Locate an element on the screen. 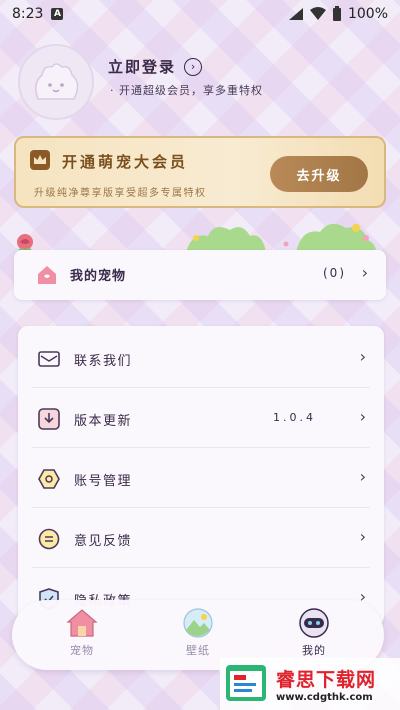 The height and width of the screenshot is (710, 400). profile-header: 立即登录 › · 开通超级会员，享多重特权 is located at coordinates (203, 84).